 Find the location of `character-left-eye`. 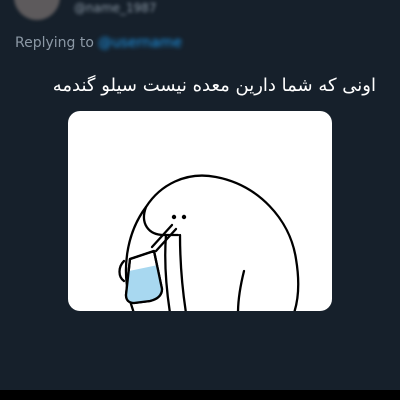

character-left-eye is located at coordinates (174, 217).